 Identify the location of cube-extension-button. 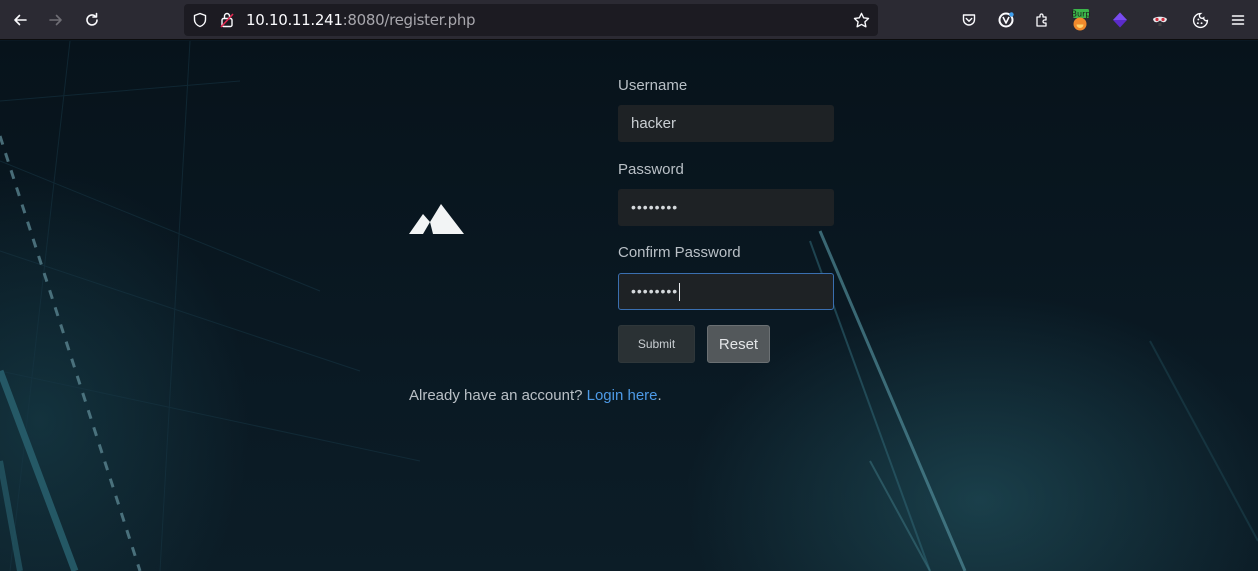
(1120, 20).